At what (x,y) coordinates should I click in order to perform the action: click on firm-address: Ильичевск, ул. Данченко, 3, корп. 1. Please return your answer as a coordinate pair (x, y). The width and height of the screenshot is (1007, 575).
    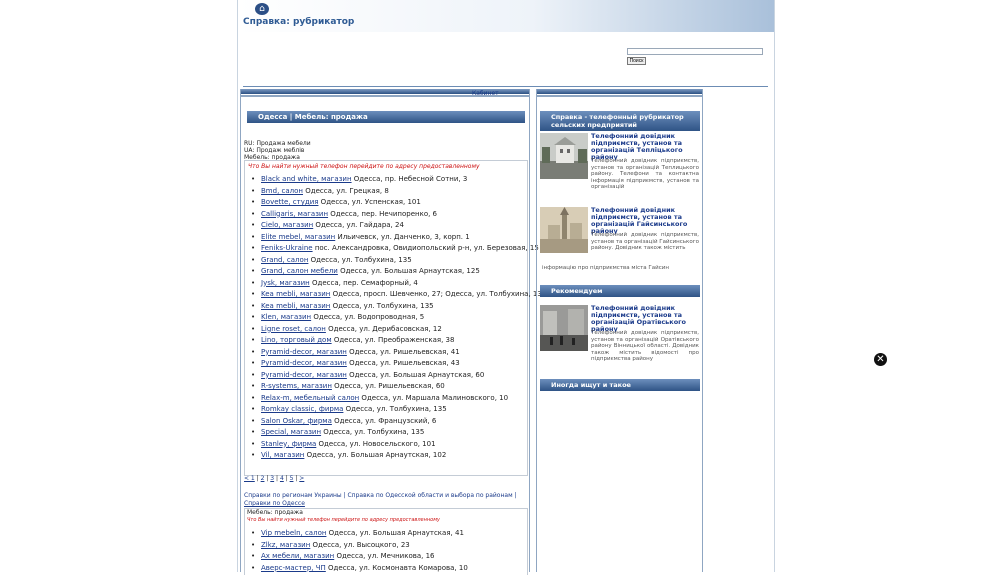
    Looking at the image, I should click on (402, 236).